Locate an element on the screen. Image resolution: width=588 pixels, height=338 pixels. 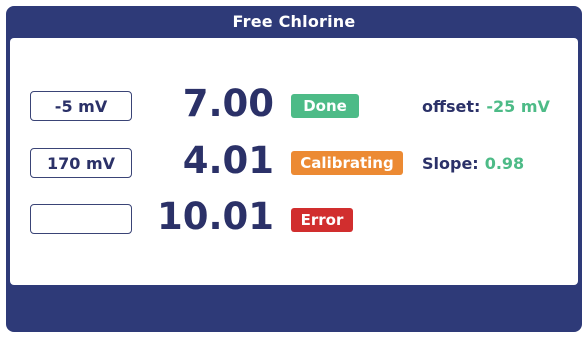
status-badge-error: Error is located at coordinates (322, 220).